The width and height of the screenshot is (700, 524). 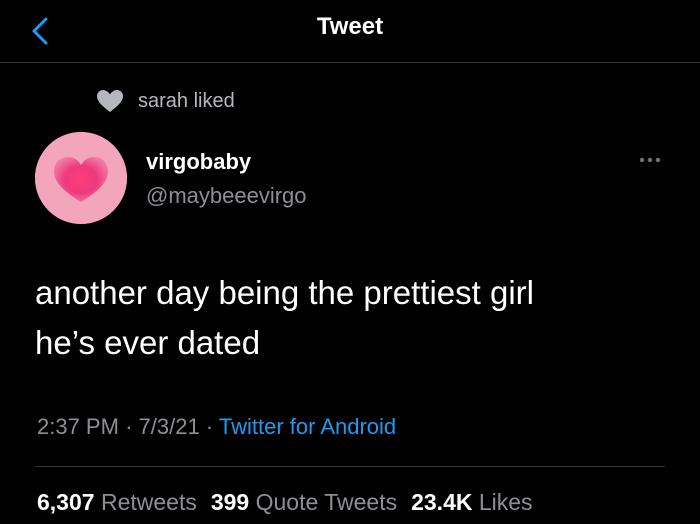 What do you see at coordinates (198, 162) in the screenshot?
I see `author-name: virgobaby` at bounding box center [198, 162].